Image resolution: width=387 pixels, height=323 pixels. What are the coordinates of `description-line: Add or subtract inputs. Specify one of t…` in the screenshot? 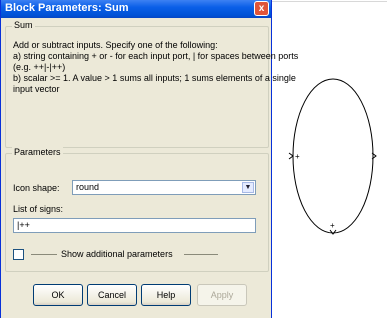 It's located at (115, 45).